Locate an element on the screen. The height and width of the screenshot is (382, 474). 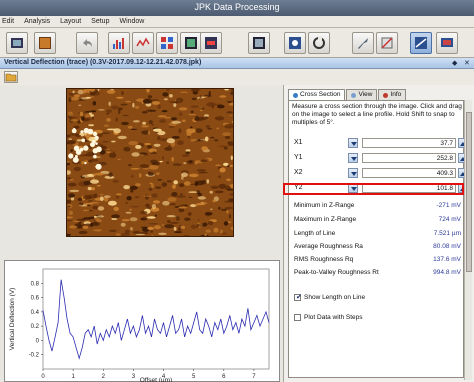
profile-button is located at coordinates (143, 43).